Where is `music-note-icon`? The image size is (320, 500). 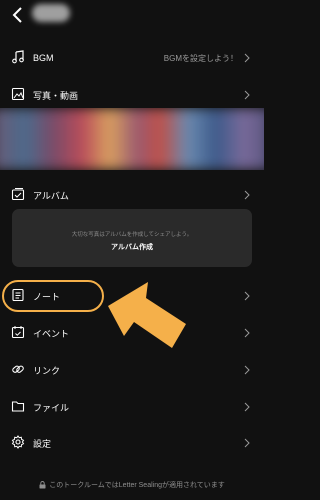 music-note-icon is located at coordinates (18, 57).